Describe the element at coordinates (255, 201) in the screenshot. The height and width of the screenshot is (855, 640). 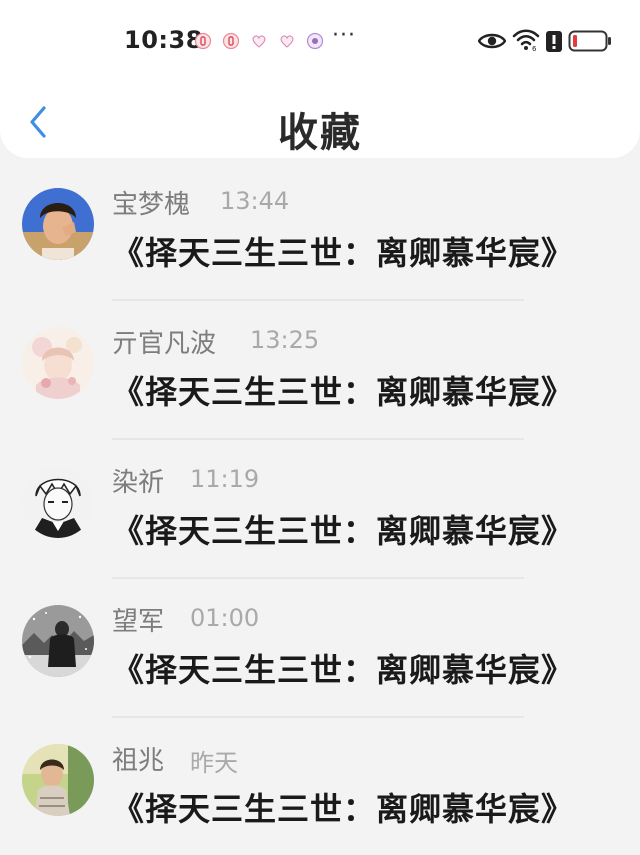
I see `message-time: 13:44` at that location.